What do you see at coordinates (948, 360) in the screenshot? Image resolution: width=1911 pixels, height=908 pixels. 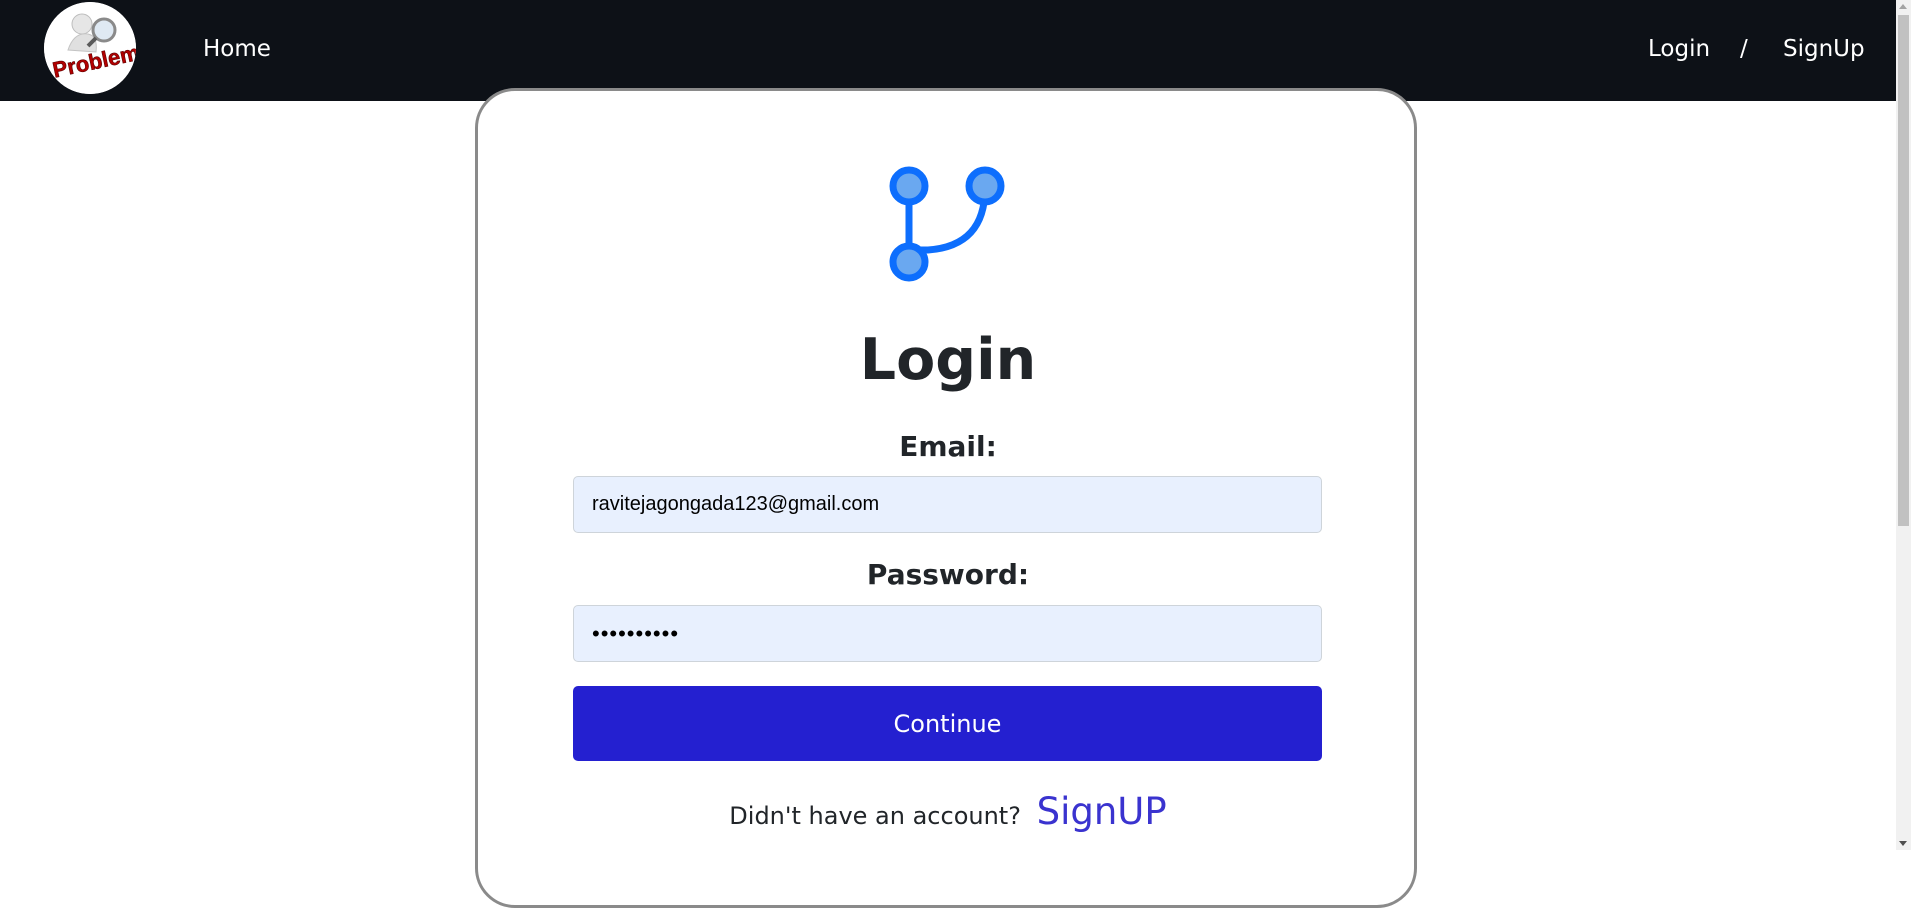 I see `login-title: Login` at bounding box center [948, 360].